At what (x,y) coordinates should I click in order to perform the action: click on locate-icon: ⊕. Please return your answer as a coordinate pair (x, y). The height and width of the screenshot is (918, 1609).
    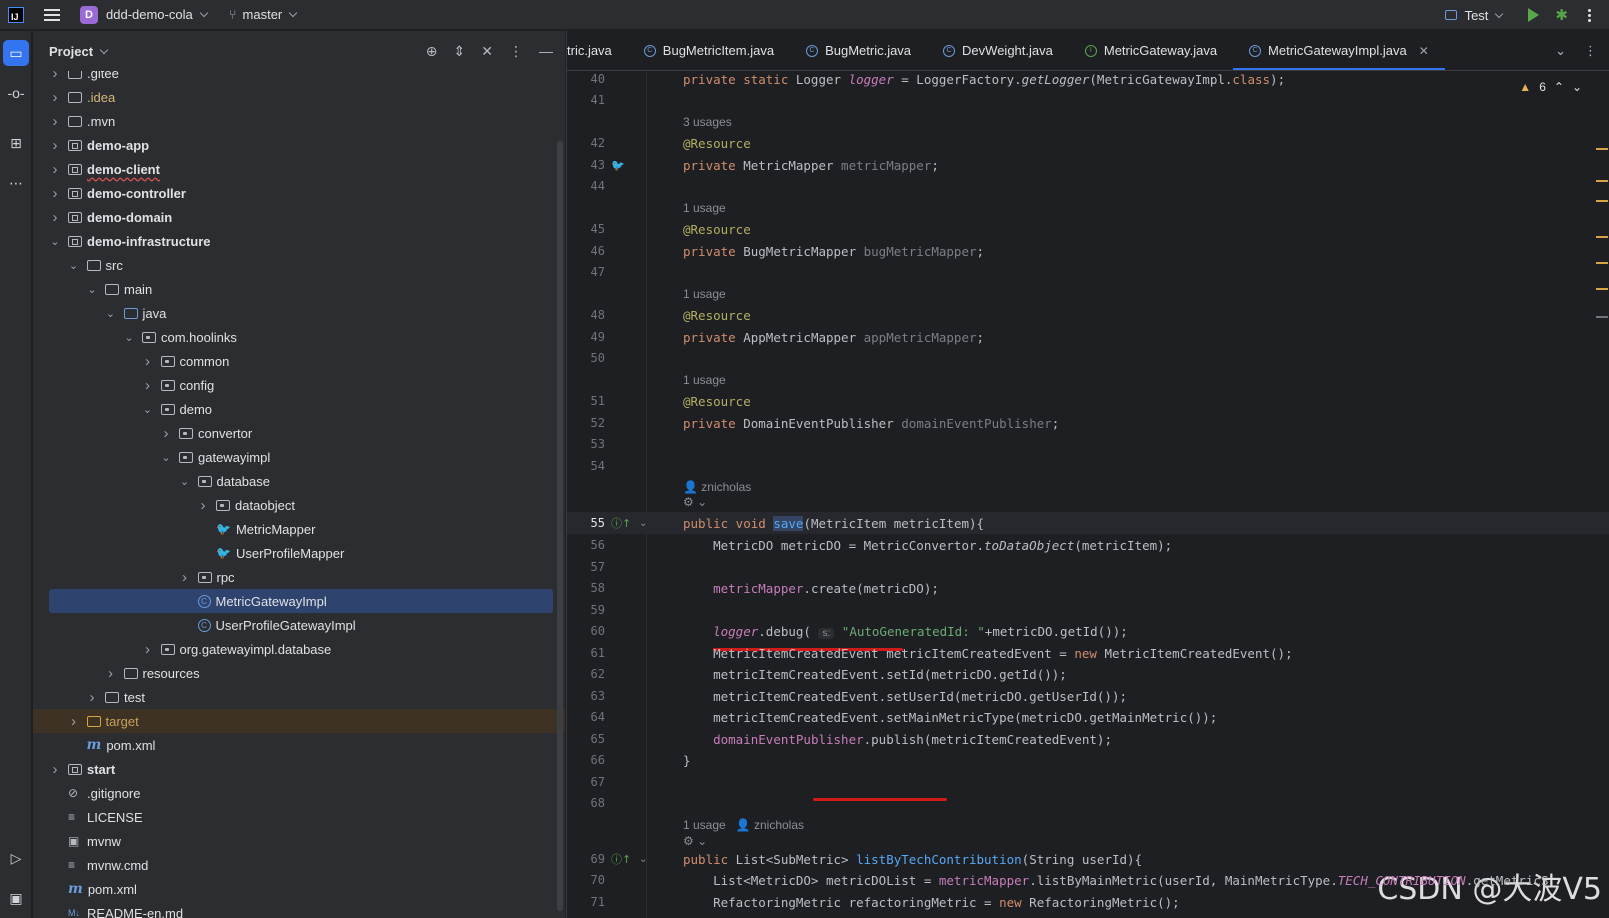
    Looking at the image, I should click on (432, 51).